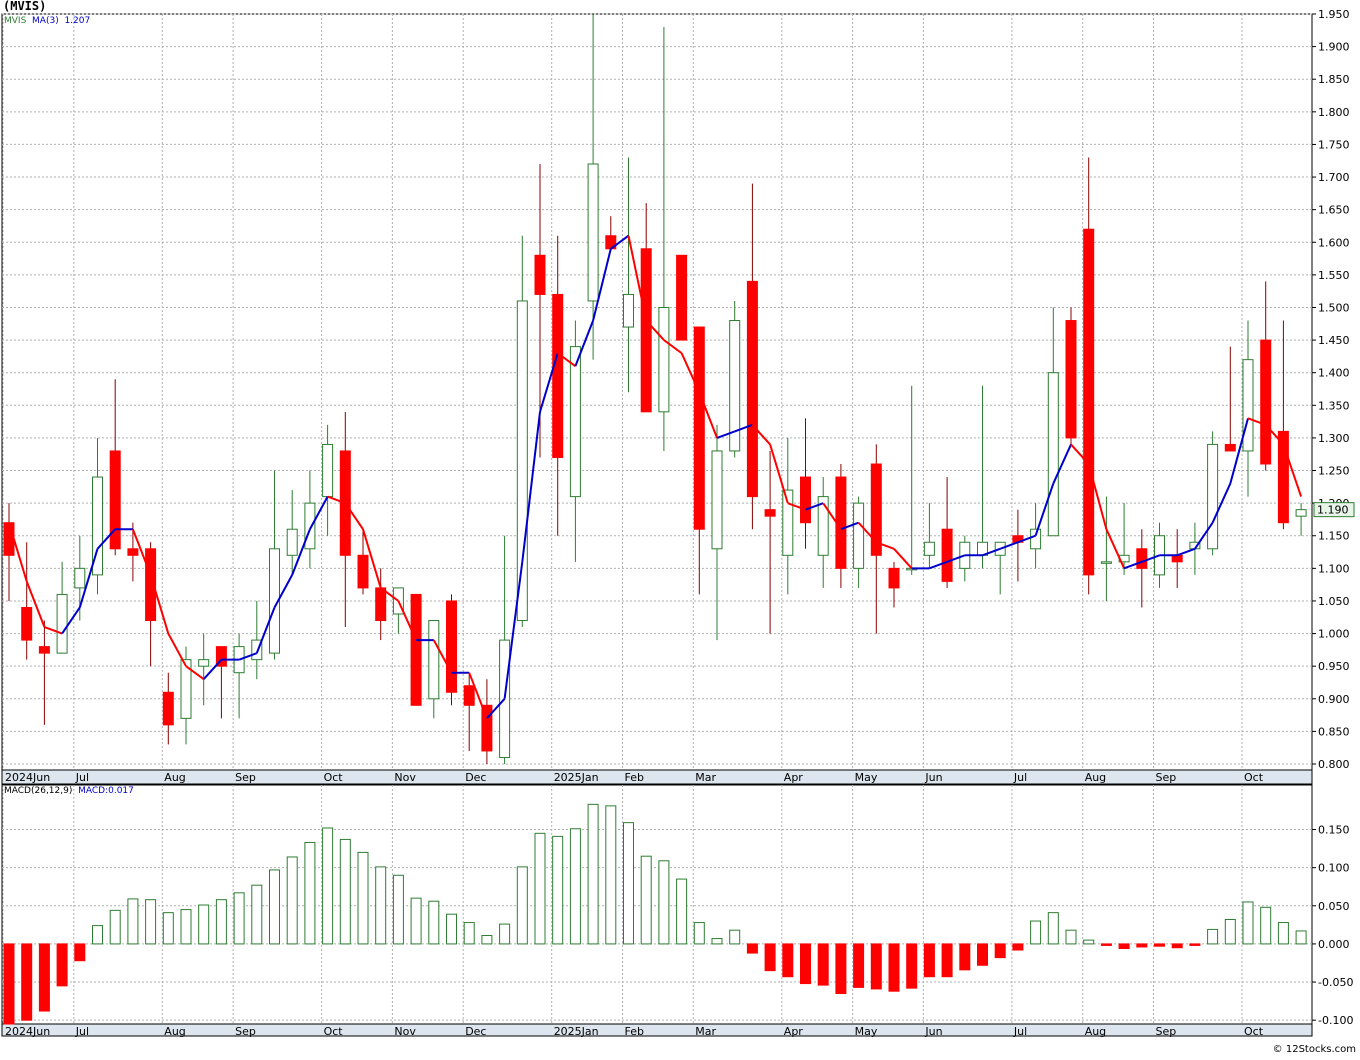 This screenshot has width=1360, height=1060. Describe the element at coordinates (1334, 568) in the screenshot. I see `price-y-label: 1.100` at that location.